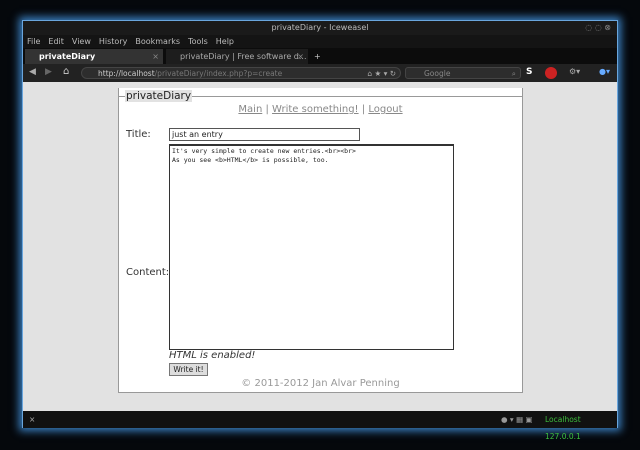 The width and height of the screenshot is (640, 450). What do you see at coordinates (574, 71) in the screenshot?
I see `addon-menu-icon: ⚙▾` at bounding box center [574, 71].